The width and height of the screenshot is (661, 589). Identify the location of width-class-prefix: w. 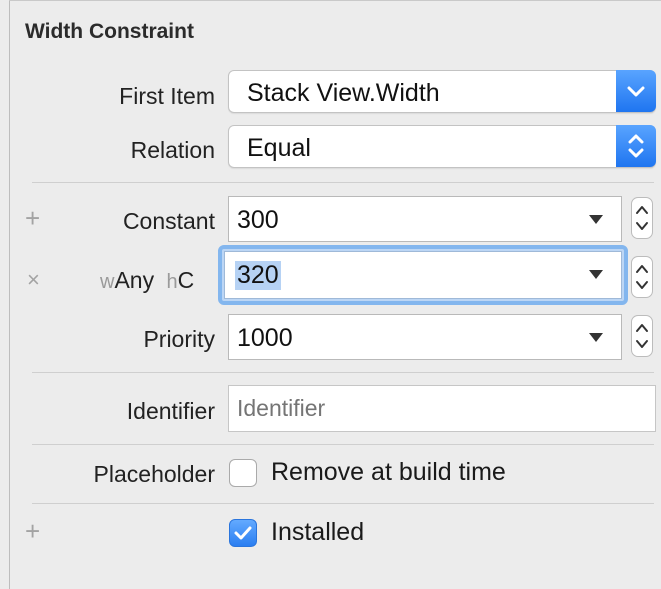
(107, 282).